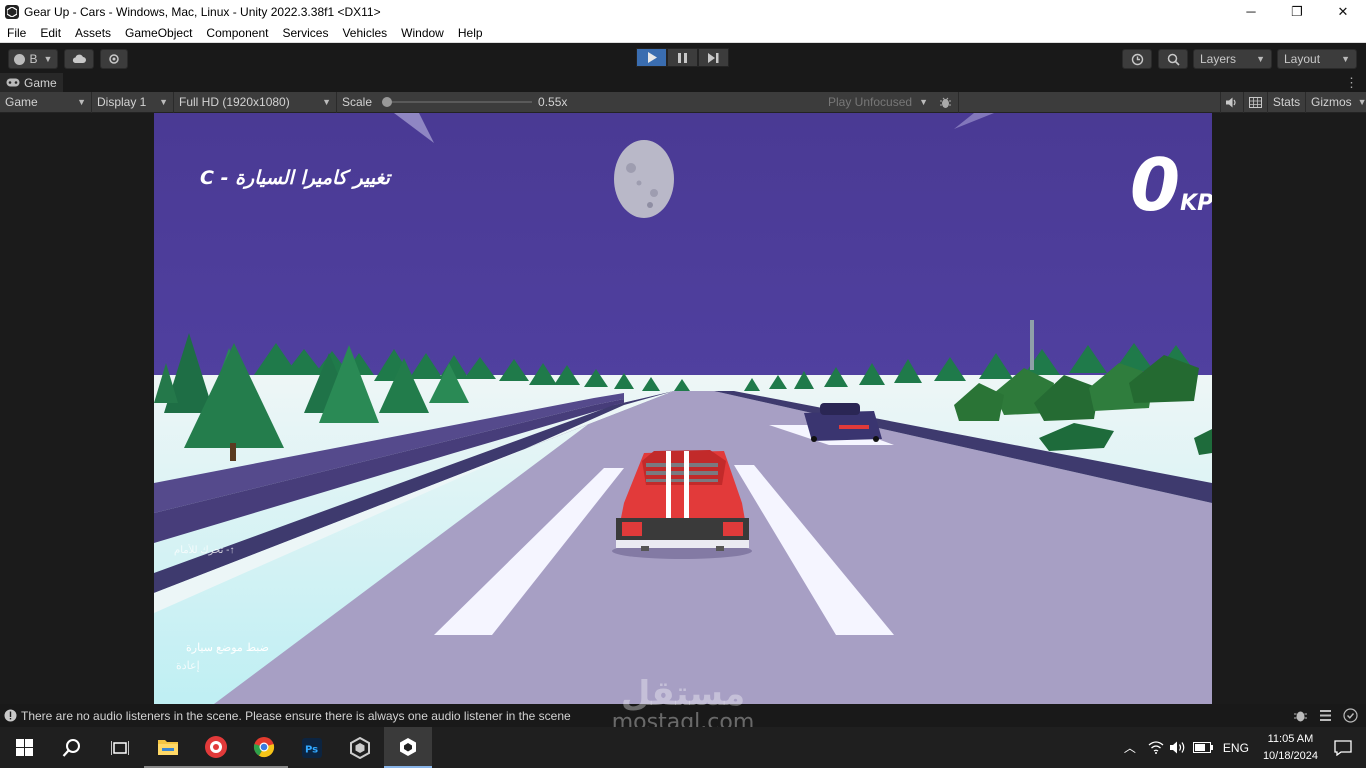  What do you see at coordinates (1290, 755) in the screenshot?
I see `clock-date: 10/18/2024` at bounding box center [1290, 755].